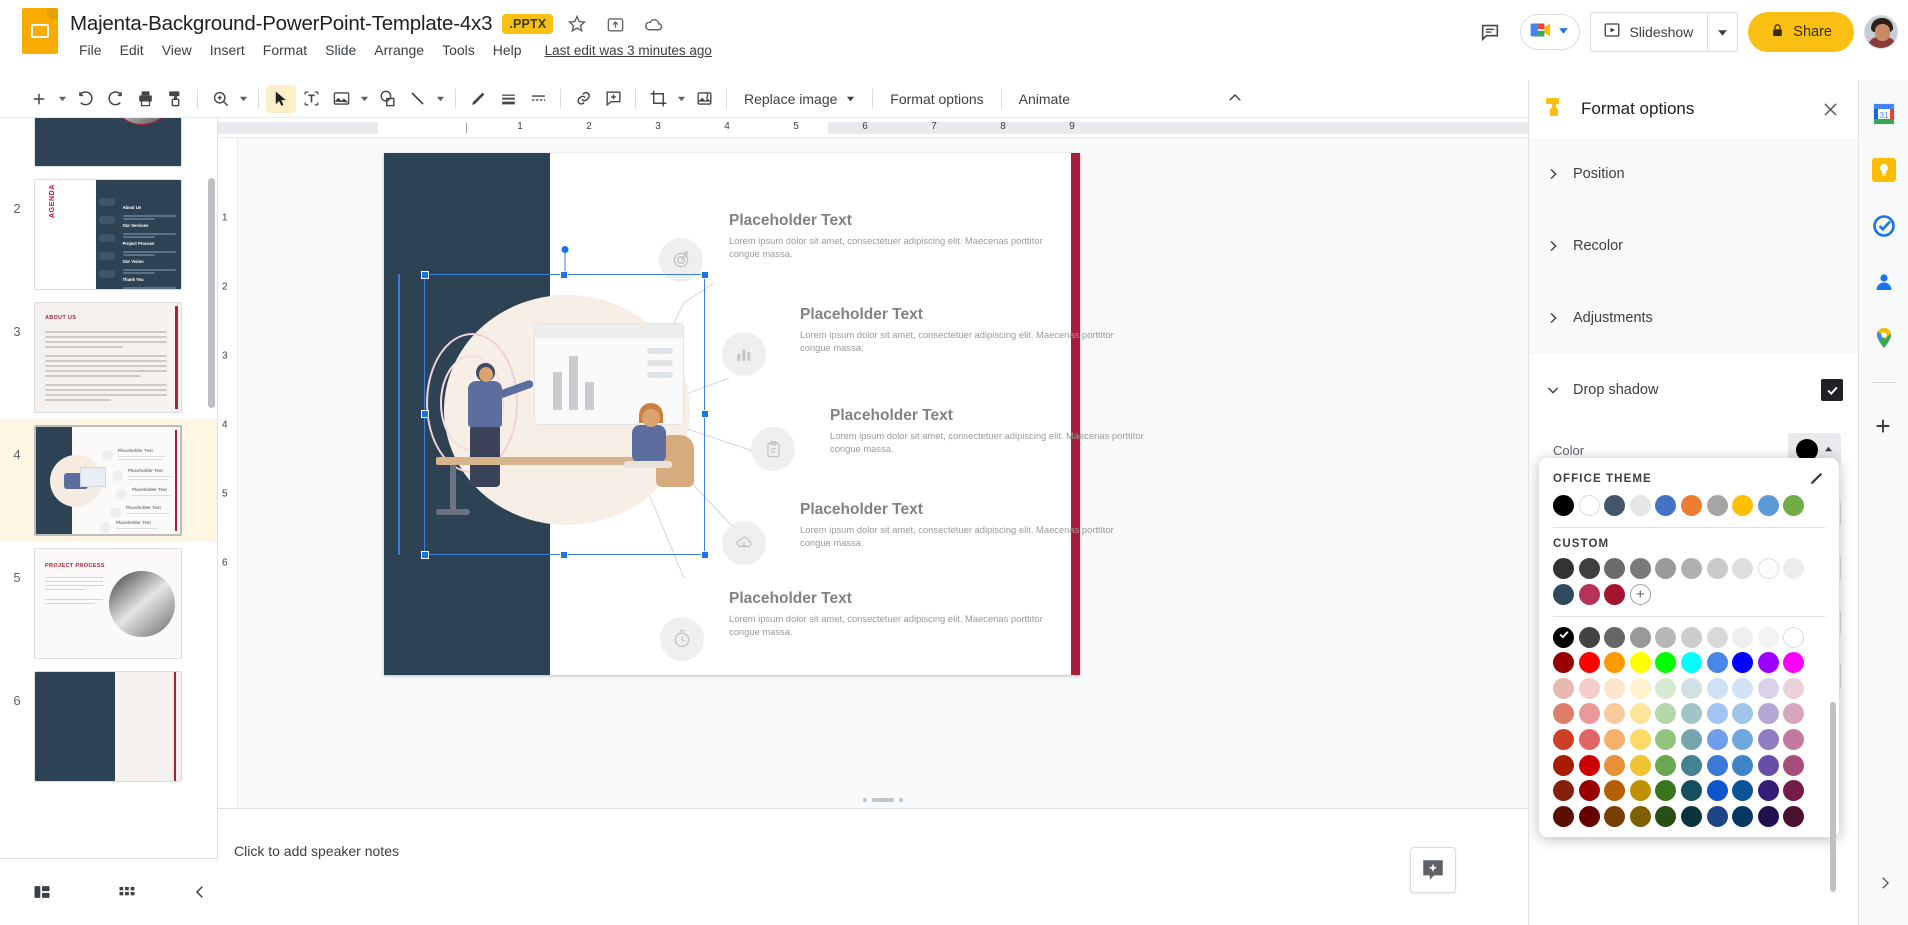 The width and height of the screenshot is (1908, 925). I want to click on undo-button, so click(85, 99).